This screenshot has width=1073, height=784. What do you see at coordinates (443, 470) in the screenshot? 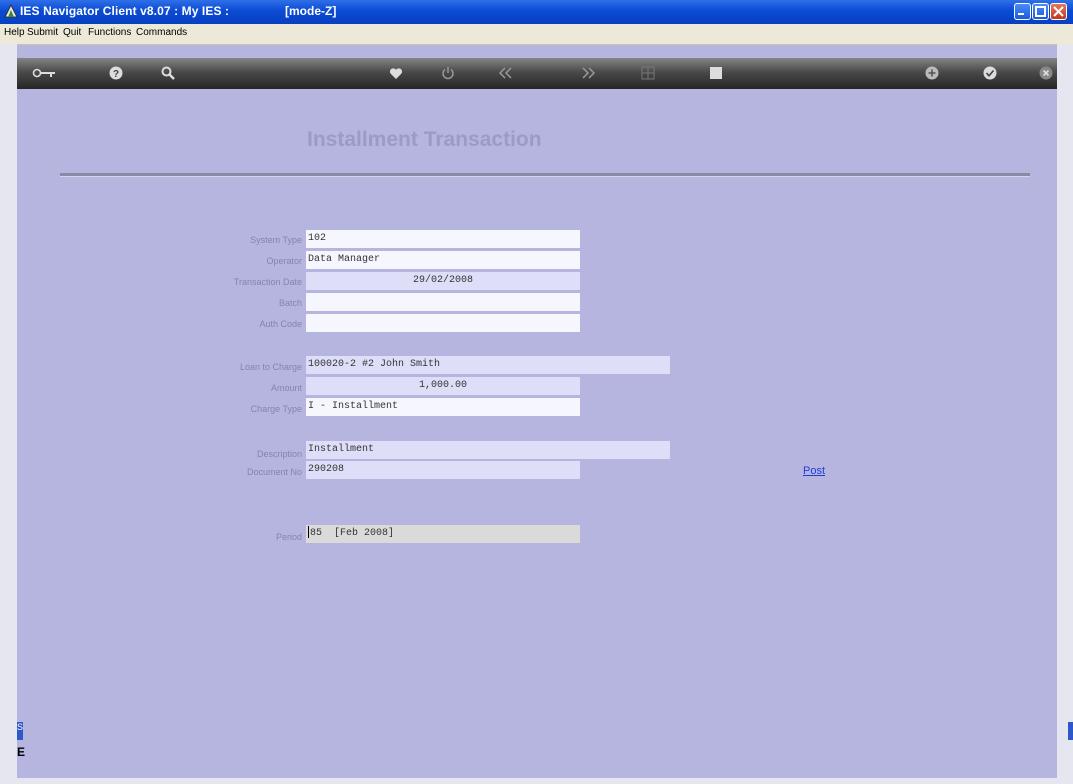
I see `document-no-field: 290208` at bounding box center [443, 470].